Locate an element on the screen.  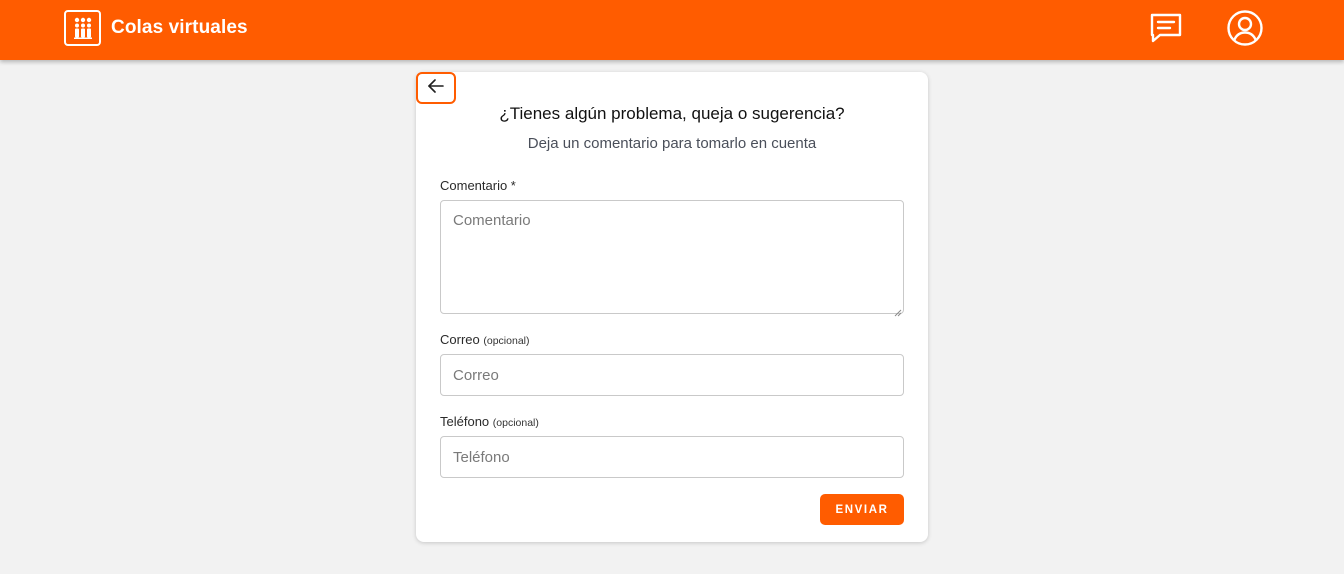
brand: Colas virtuales is located at coordinates (156, 28).